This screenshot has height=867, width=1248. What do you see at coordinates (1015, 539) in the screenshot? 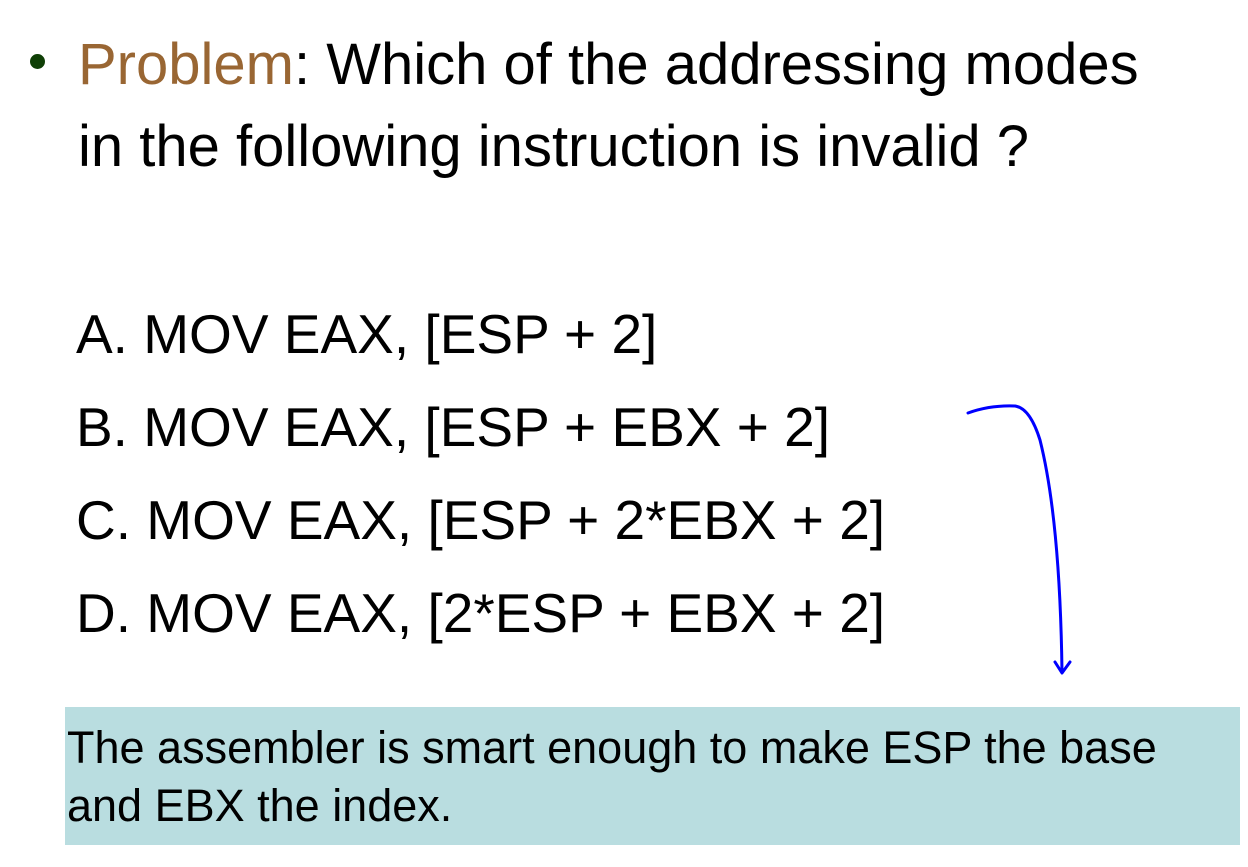
I see `arrow-curve` at bounding box center [1015, 539].